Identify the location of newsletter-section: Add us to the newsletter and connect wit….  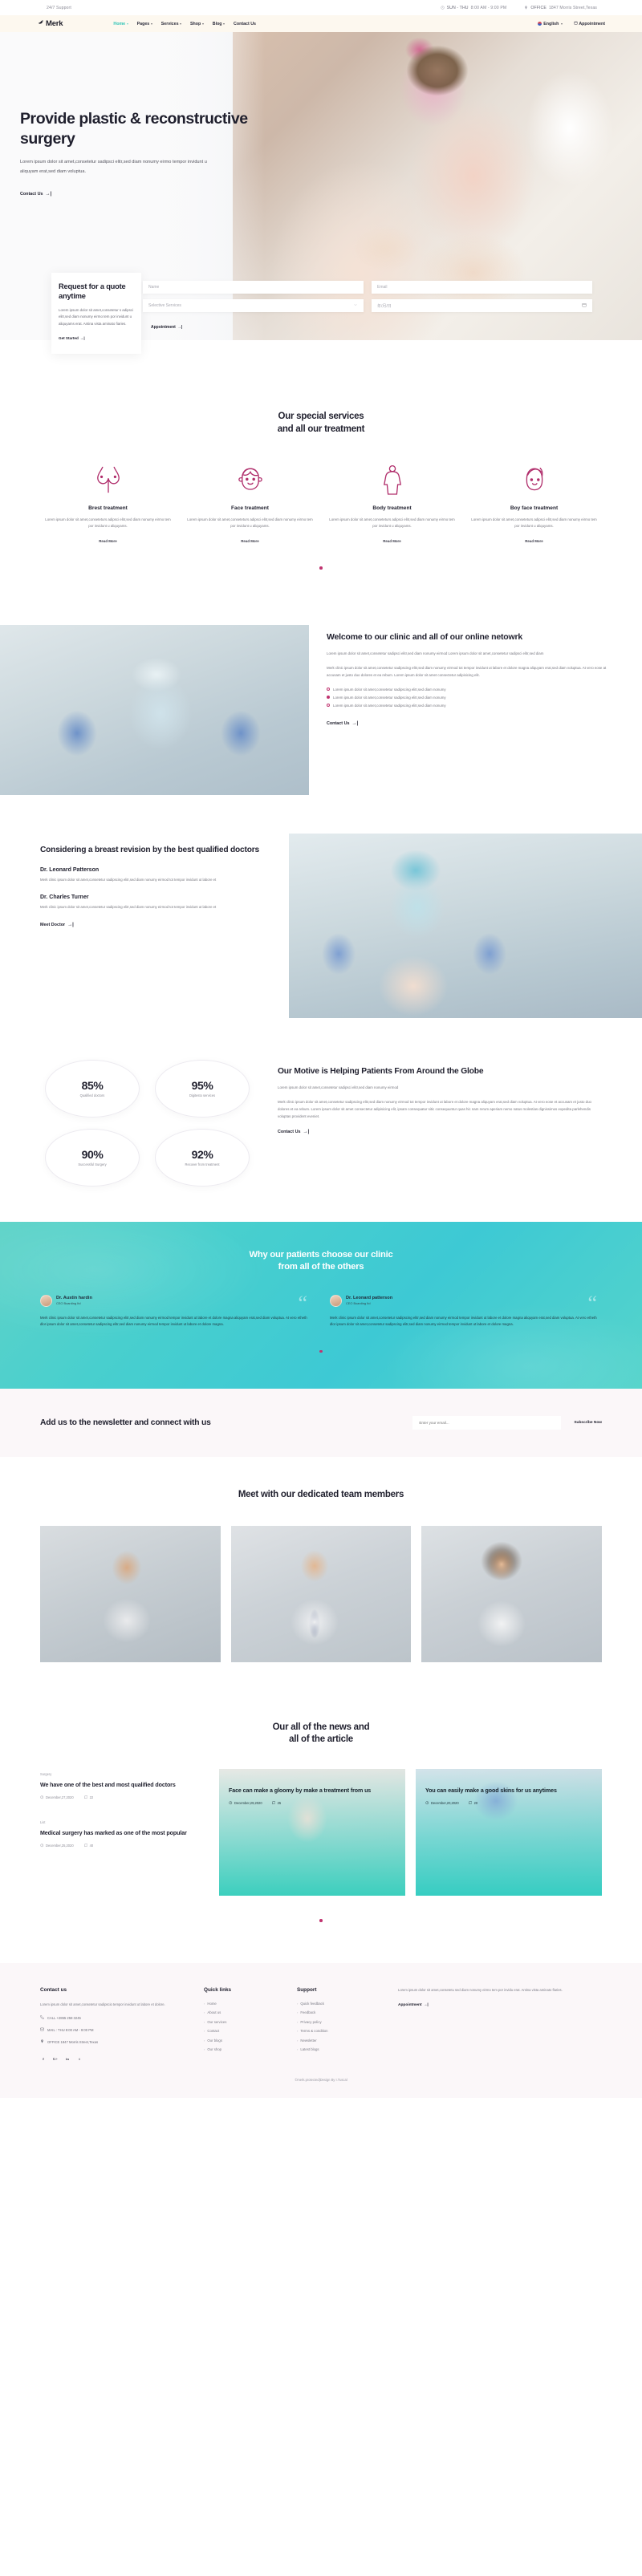
(321, 1423).